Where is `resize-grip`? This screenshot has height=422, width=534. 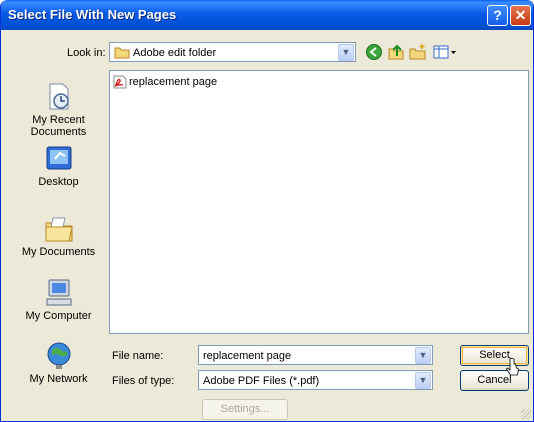 resize-grip is located at coordinates (526, 414).